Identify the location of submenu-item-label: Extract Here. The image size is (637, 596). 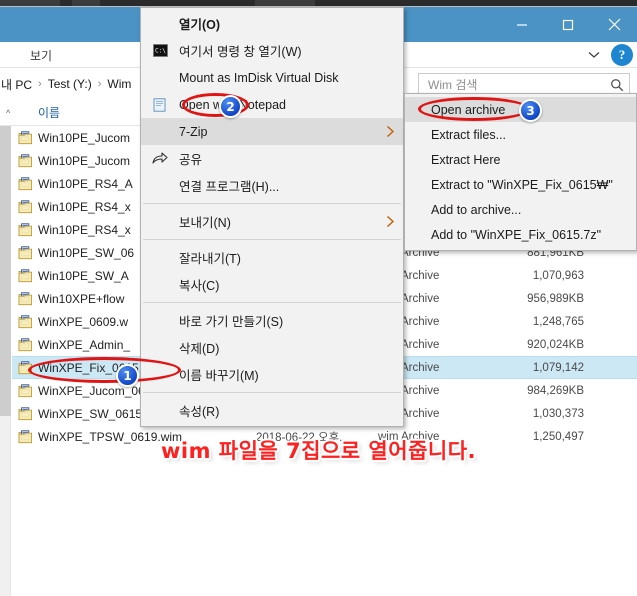
(466, 159).